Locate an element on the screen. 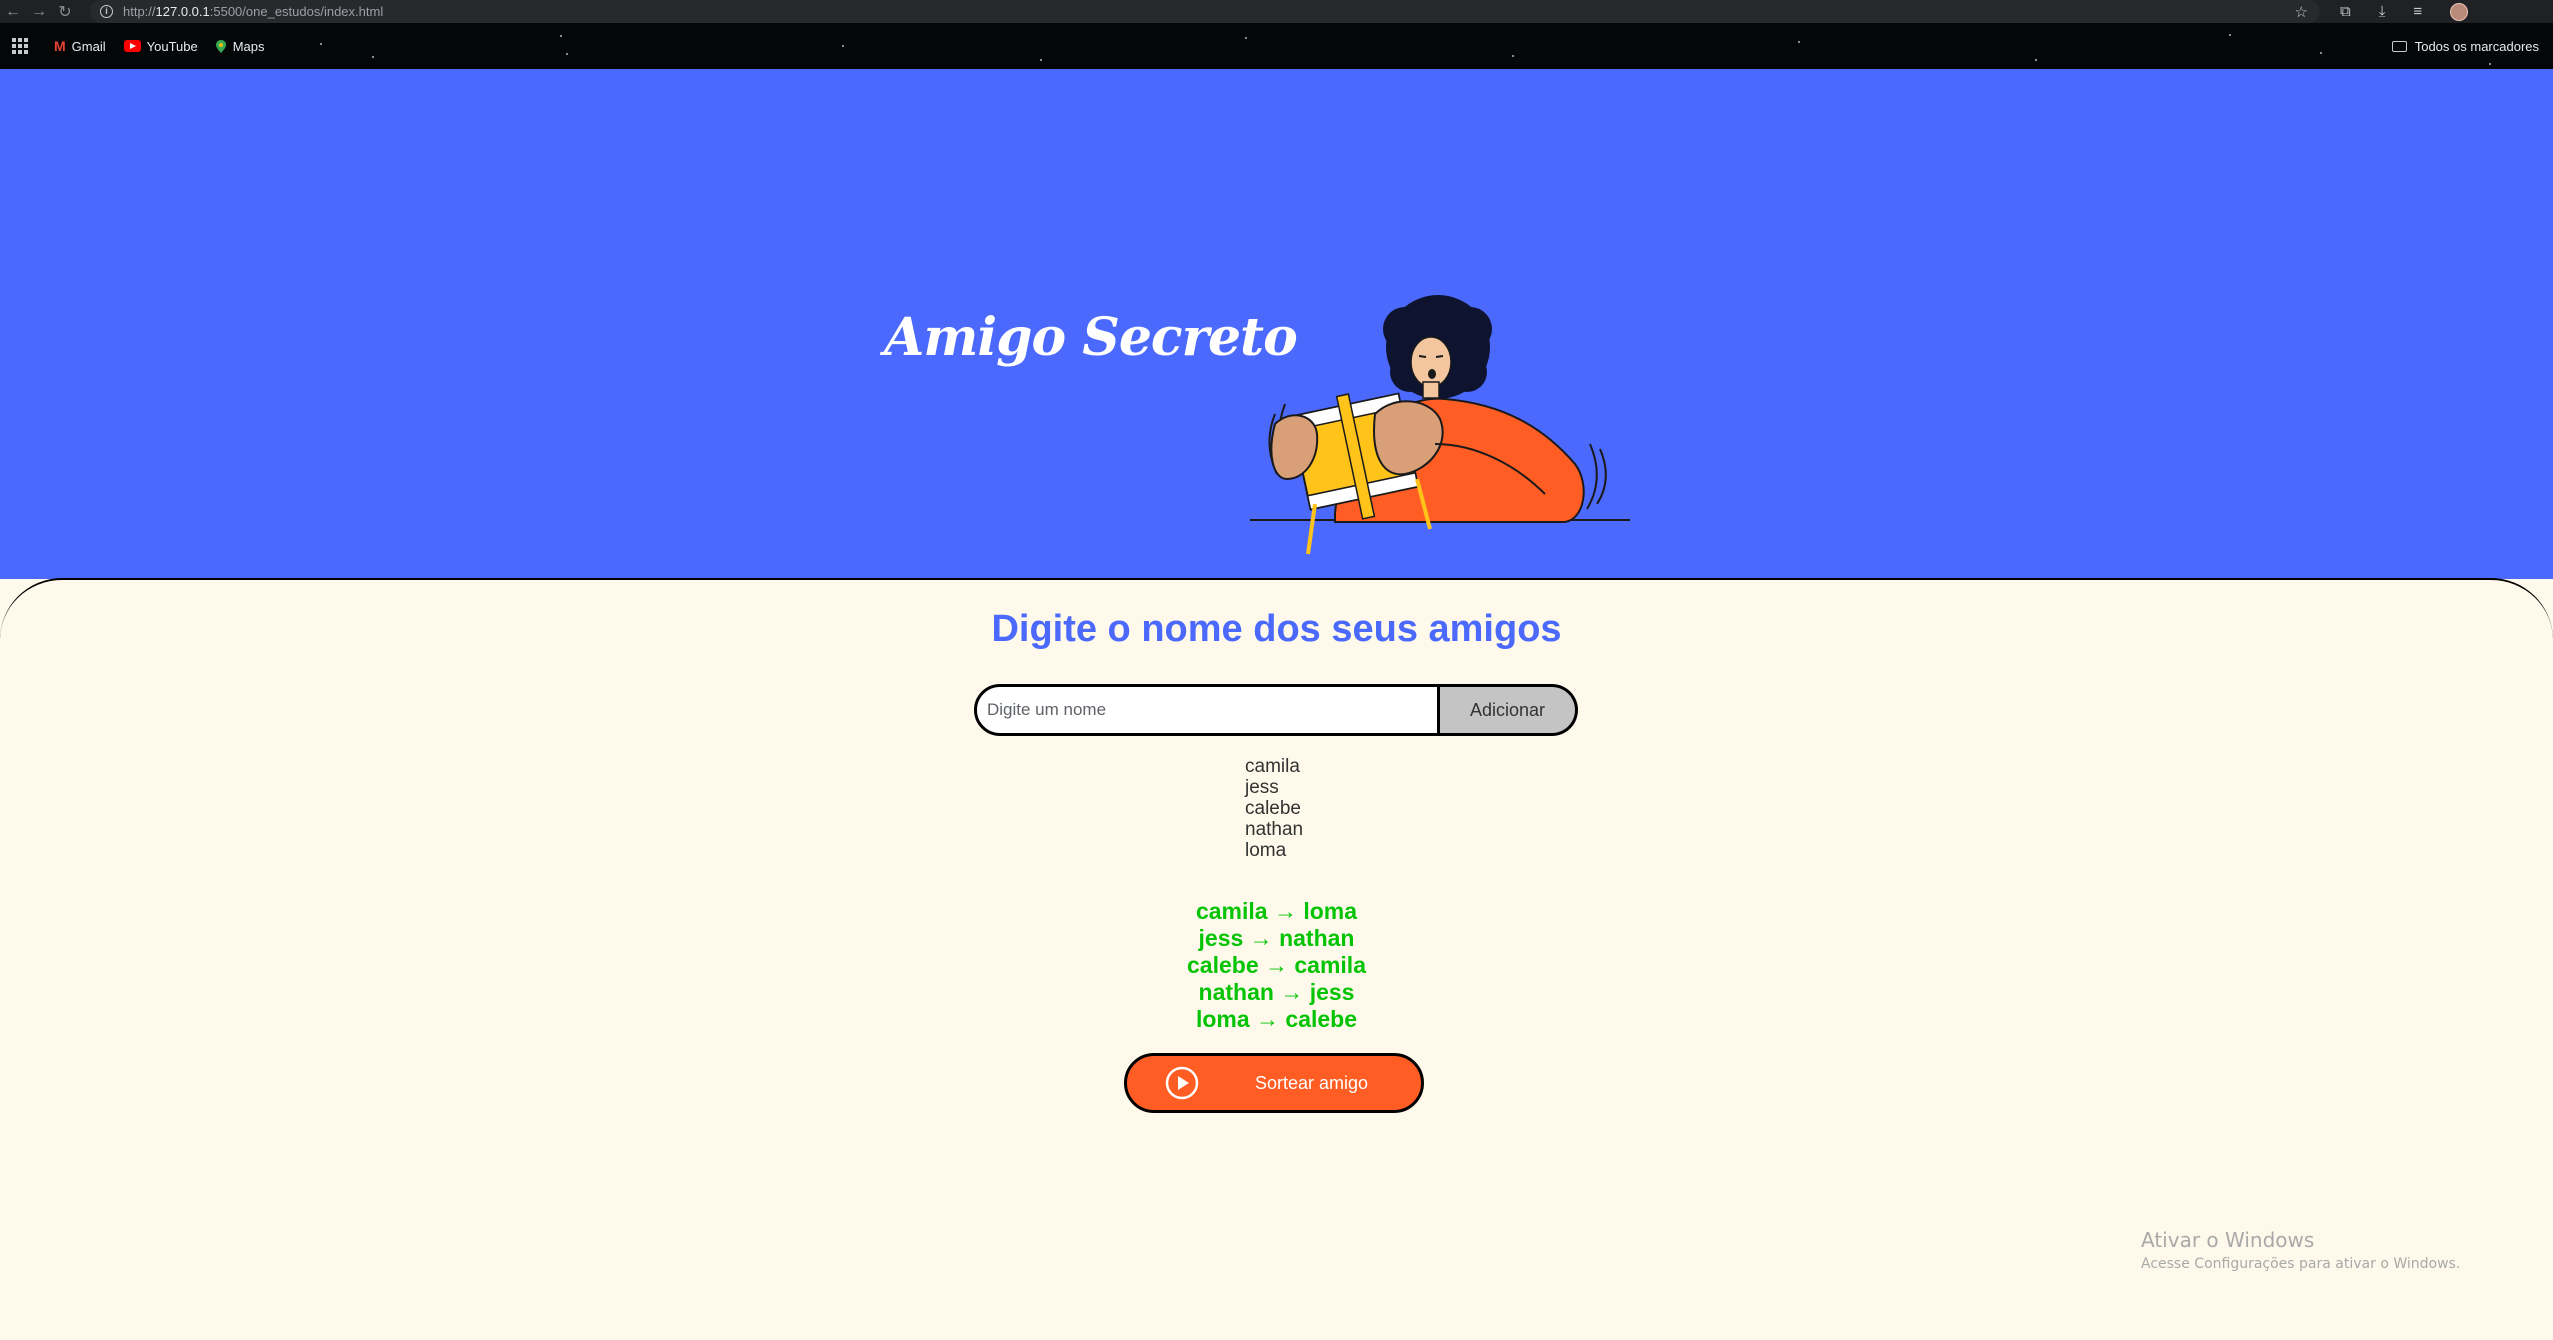  download-icon: ⤓ is located at coordinates (2382, 11).